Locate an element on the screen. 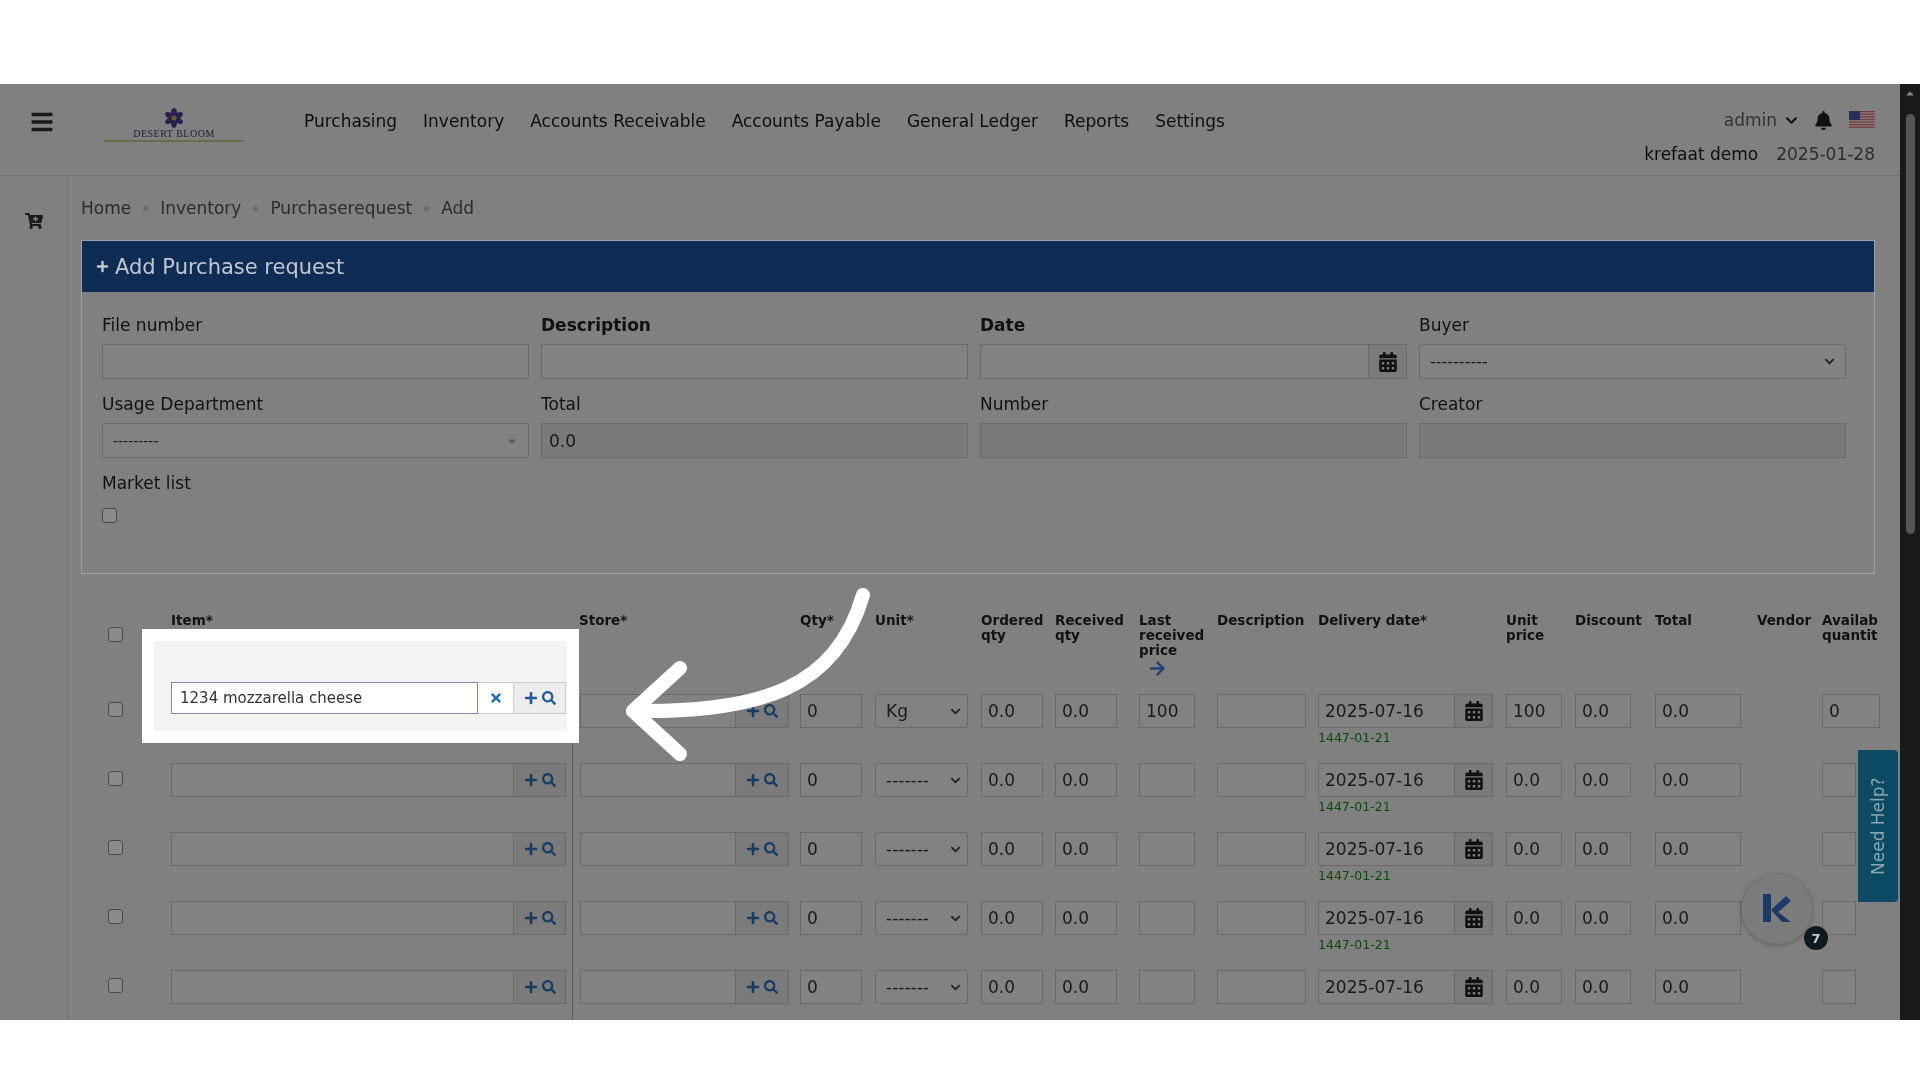 This screenshot has width=1920, height=1080. cart-icon is located at coordinates (33, 221).